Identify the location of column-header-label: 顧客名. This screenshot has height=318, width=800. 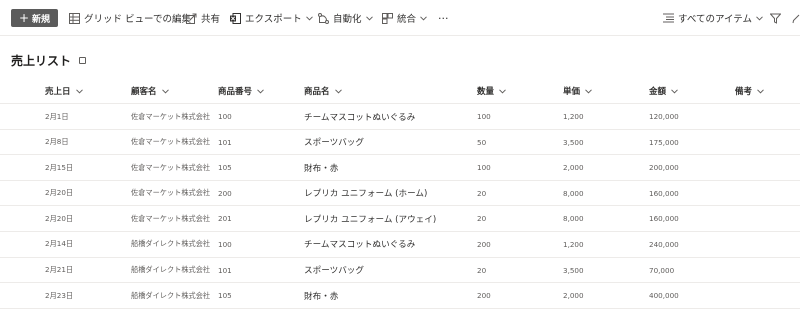
(144, 92).